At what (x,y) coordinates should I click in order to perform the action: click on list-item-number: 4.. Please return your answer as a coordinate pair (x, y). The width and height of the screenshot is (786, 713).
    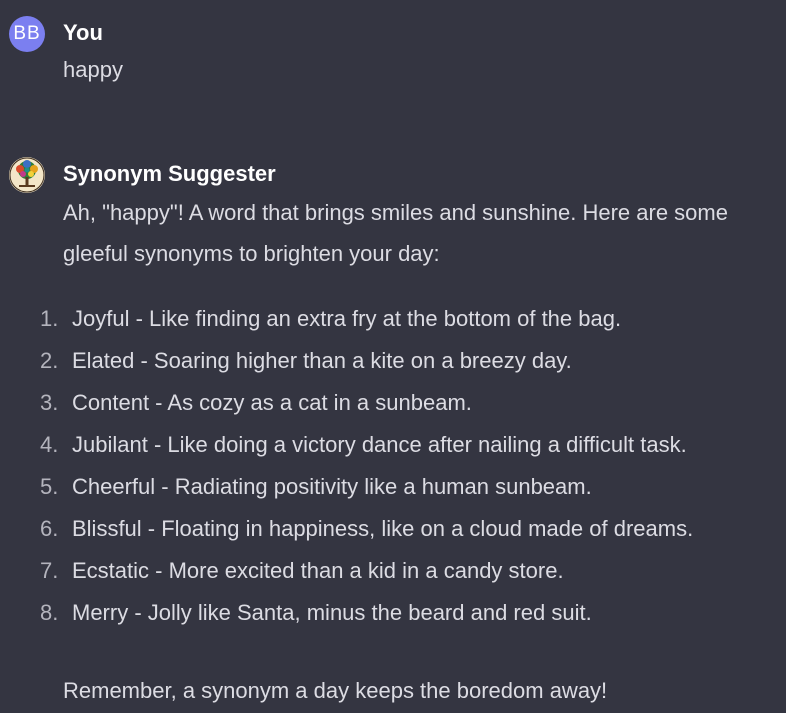
    Looking at the image, I should click on (49, 444).